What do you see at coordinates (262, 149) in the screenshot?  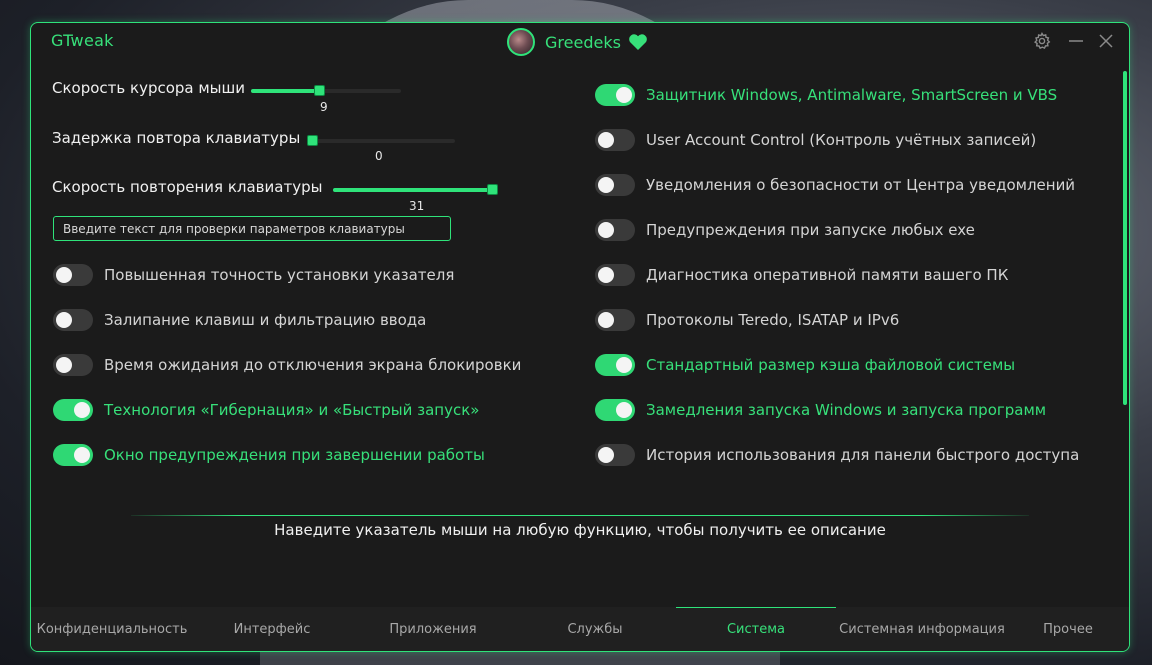 I see `key-delay-slider-row: Задержка повтора клавиатуры 0` at bounding box center [262, 149].